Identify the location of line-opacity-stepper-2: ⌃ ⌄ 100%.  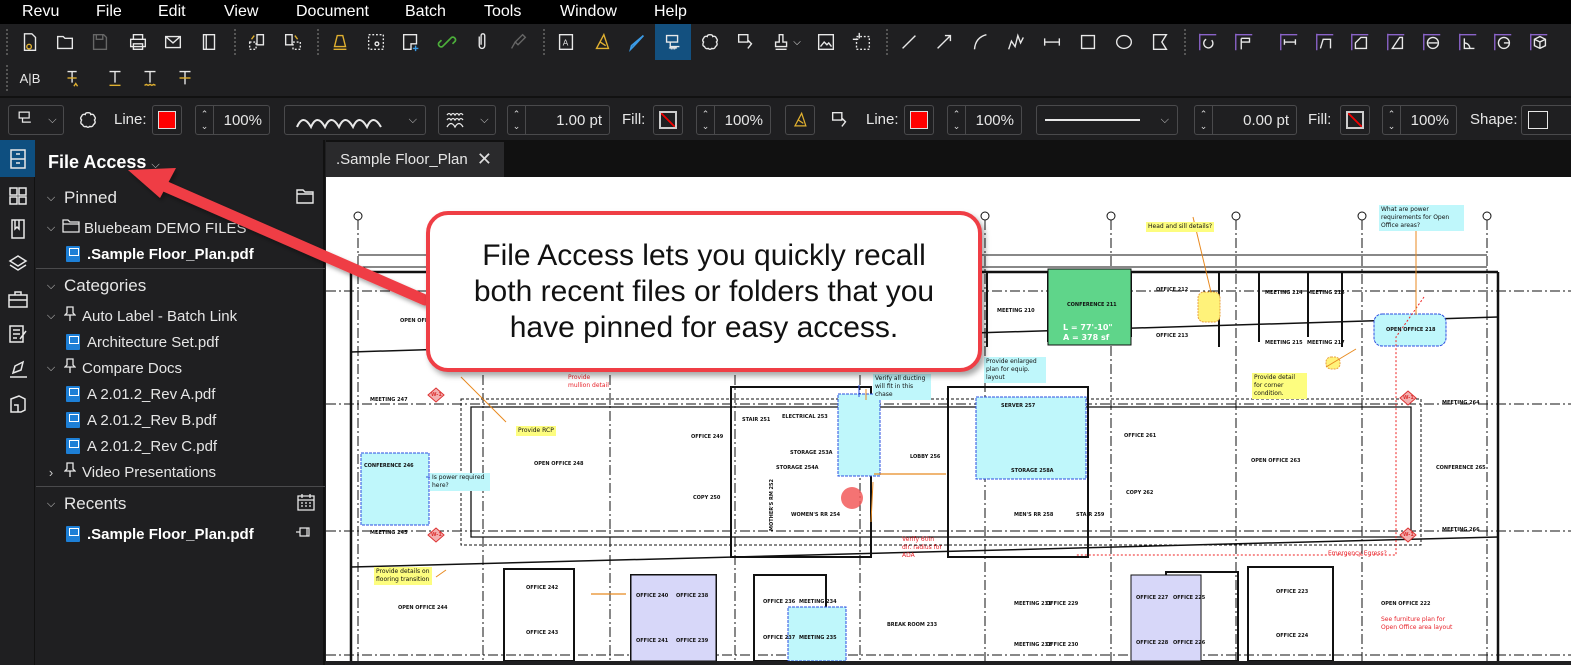
(984, 120).